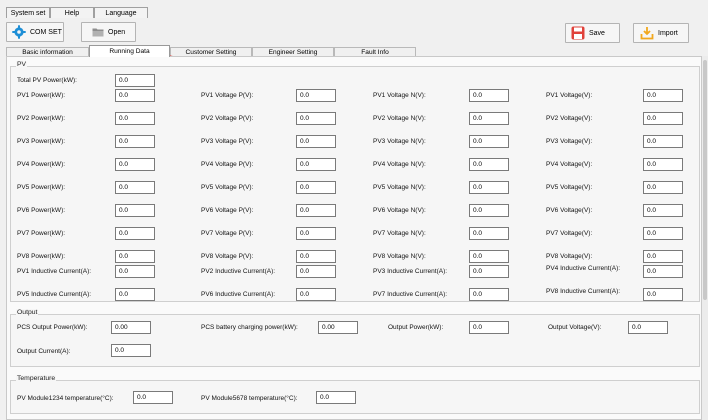  What do you see at coordinates (489, 95) in the screenshot?
I see `pv-r1-c3-field: 0.0` at bounding box center [489, 95].